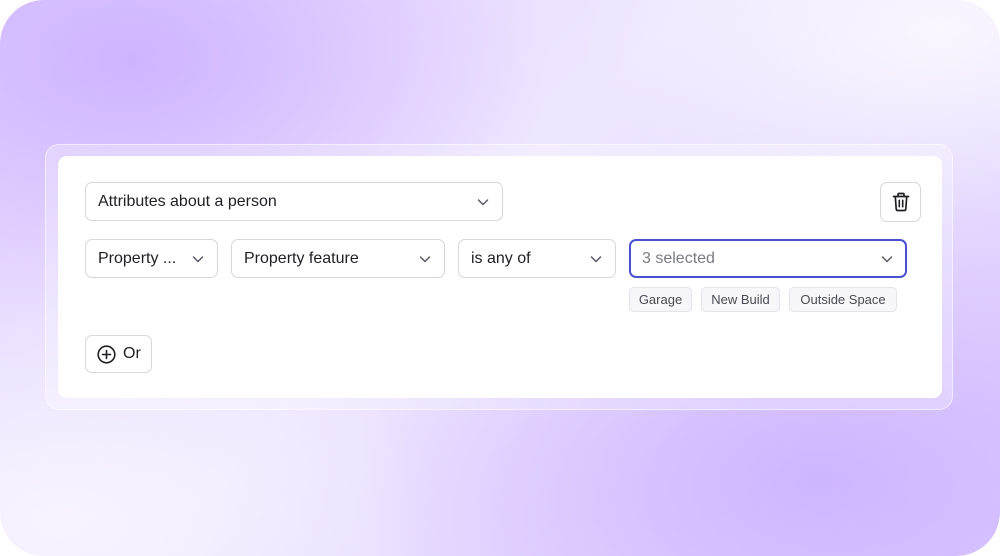  Describe the element at coordinates (678, 258) in the screenshot. I see `values-multiselect-summary: 3 selected` at that location.